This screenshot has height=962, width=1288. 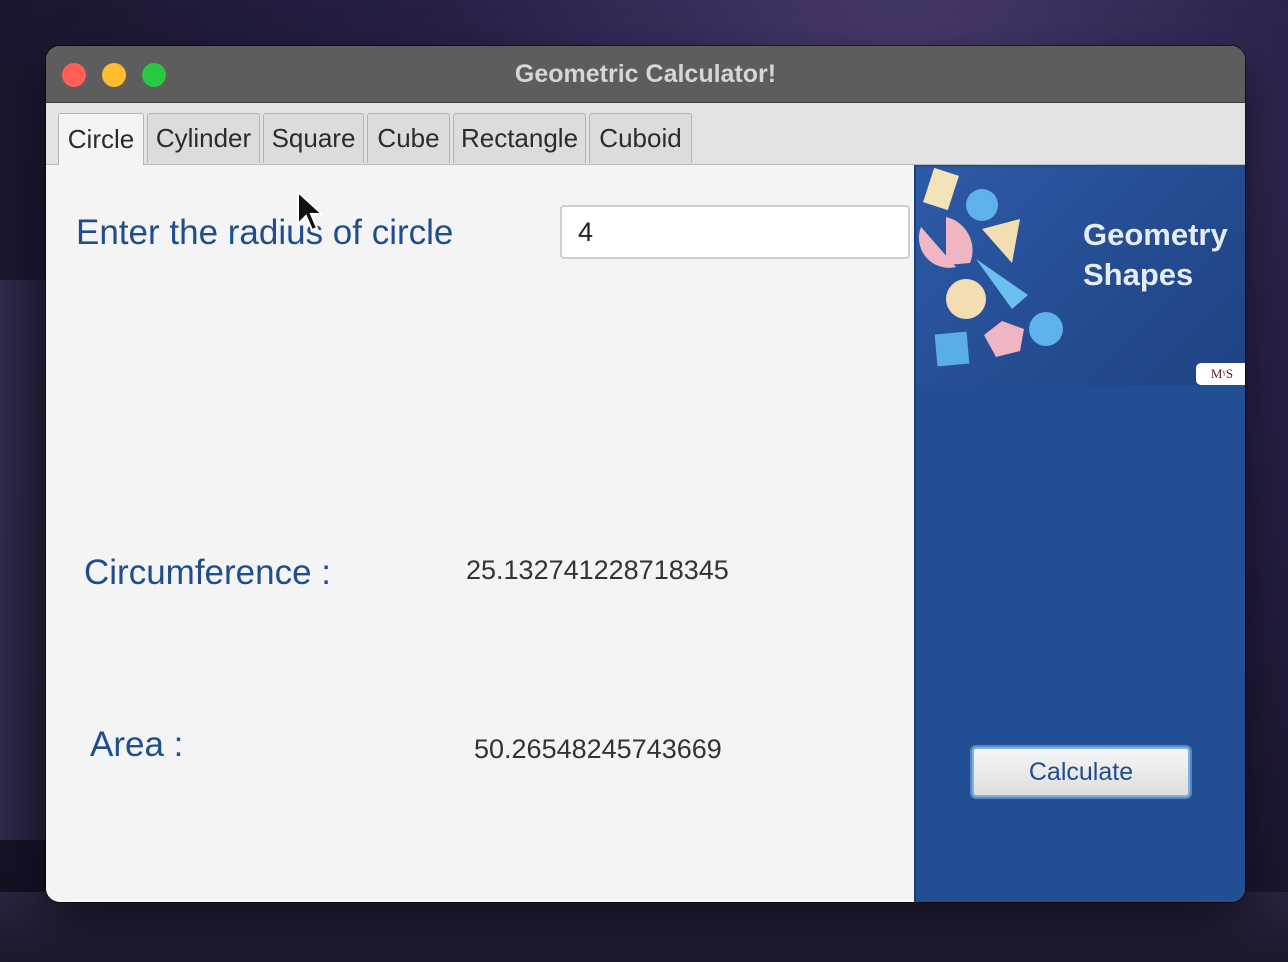 I want to click on area-value: 50.26548245743669, so click(x=598, y=749).